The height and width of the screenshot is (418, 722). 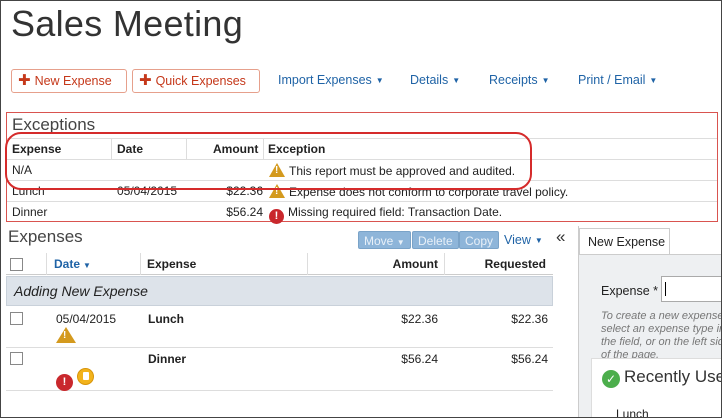 What do you see at coordinates (279, 369) in the screenshot?
I see `expense-row: ! Dinner $56.24 $56.24` at bounding box center [279, 369].